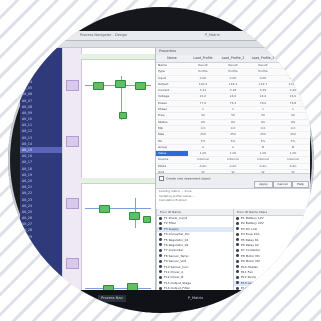  I want to click on property-value: 121.0, so click(293, 83).